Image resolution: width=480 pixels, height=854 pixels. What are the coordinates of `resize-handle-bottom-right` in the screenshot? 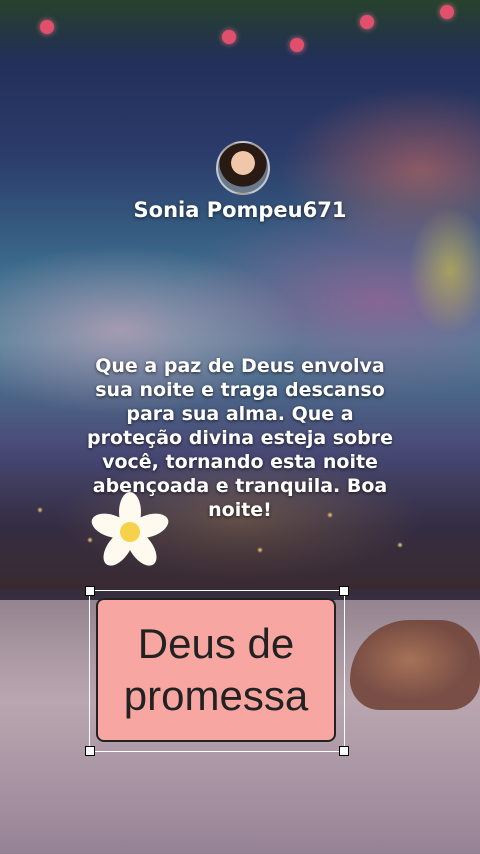 It's located at (344, 751).